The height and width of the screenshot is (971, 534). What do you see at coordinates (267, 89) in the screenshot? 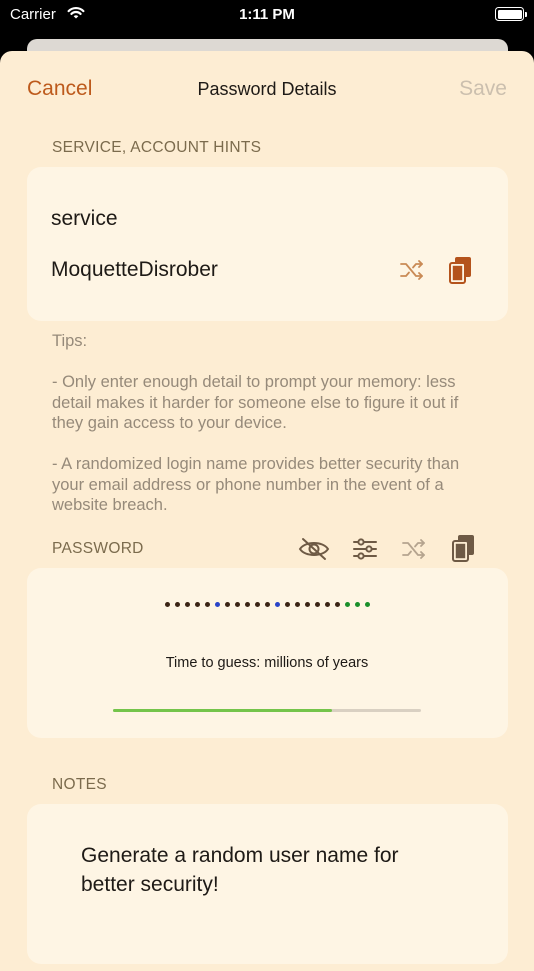
I see `page-title: Password Details` at bounding box center [267, 89].